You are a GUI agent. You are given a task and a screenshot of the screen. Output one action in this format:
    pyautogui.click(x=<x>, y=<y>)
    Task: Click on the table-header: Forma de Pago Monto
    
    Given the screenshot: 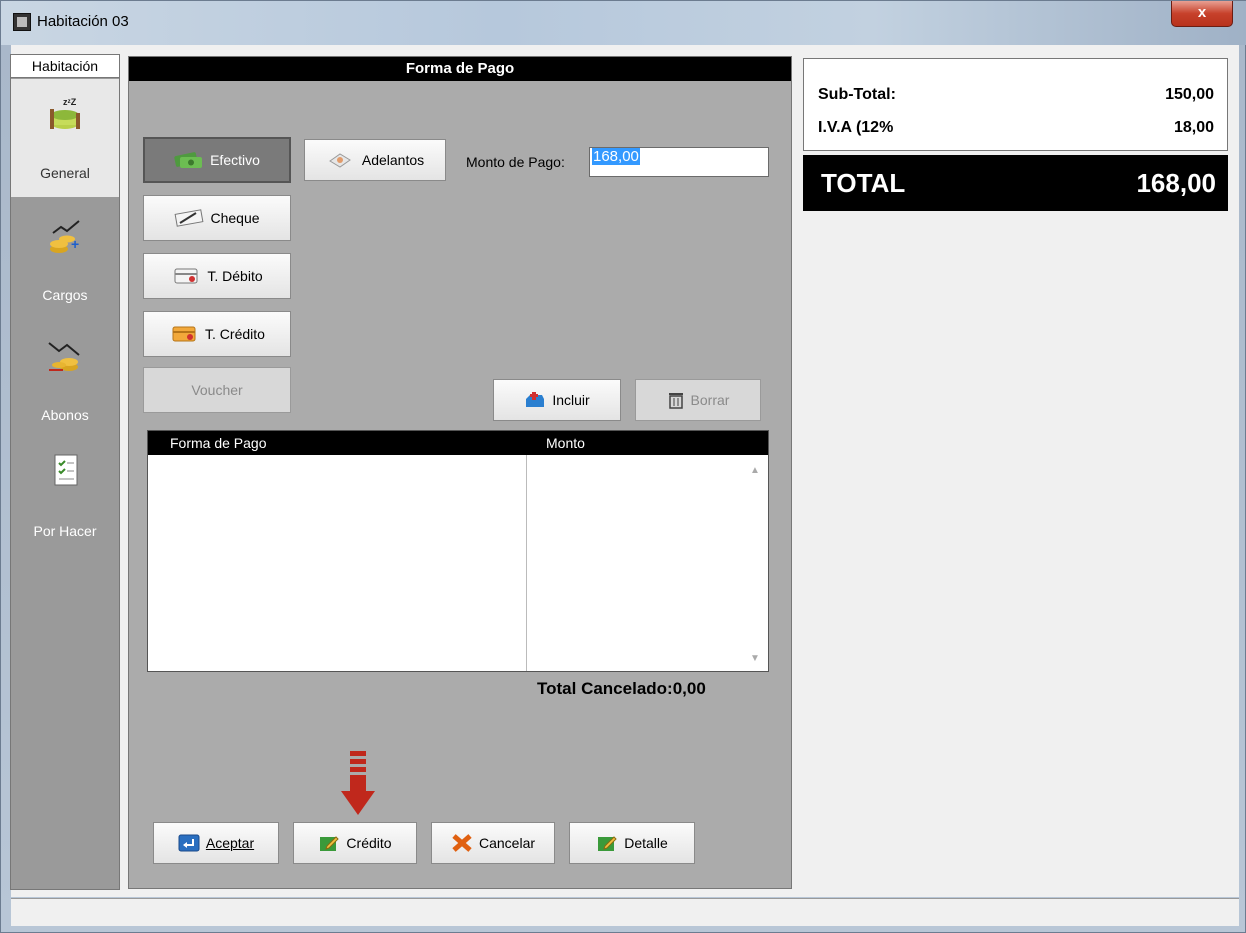 What is the action you would take?
    pyautogui.click(x=458, y=443)
    